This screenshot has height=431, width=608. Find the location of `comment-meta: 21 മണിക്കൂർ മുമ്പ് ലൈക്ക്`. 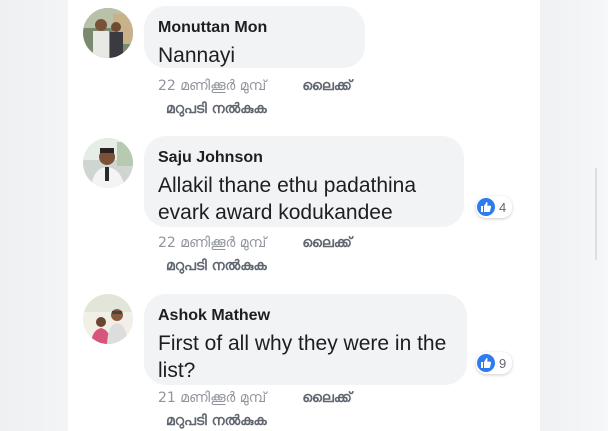

comment-meta: 21 മണിക്കൂർ മുമ്പ് ലൈക്ക് is located at coordinates (255, 398).